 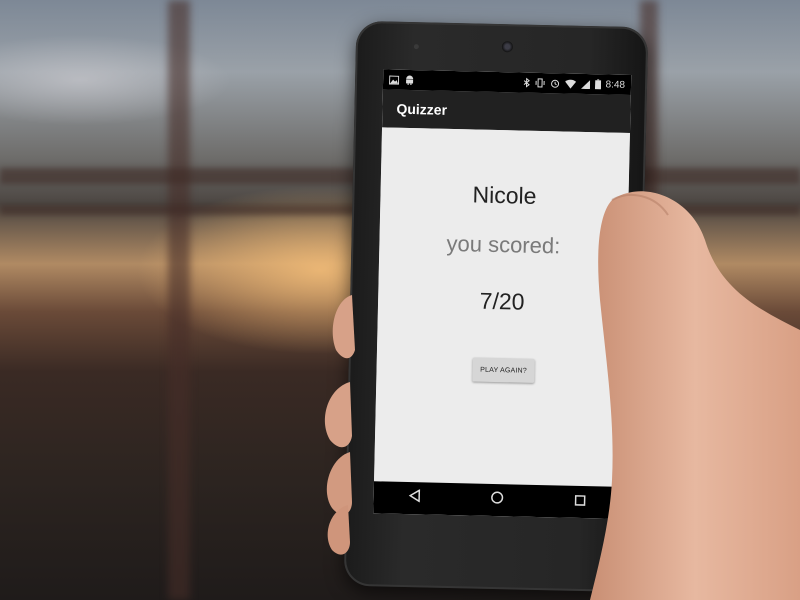 I want to click on status-time: 8:48, so click(x=615, y=84).